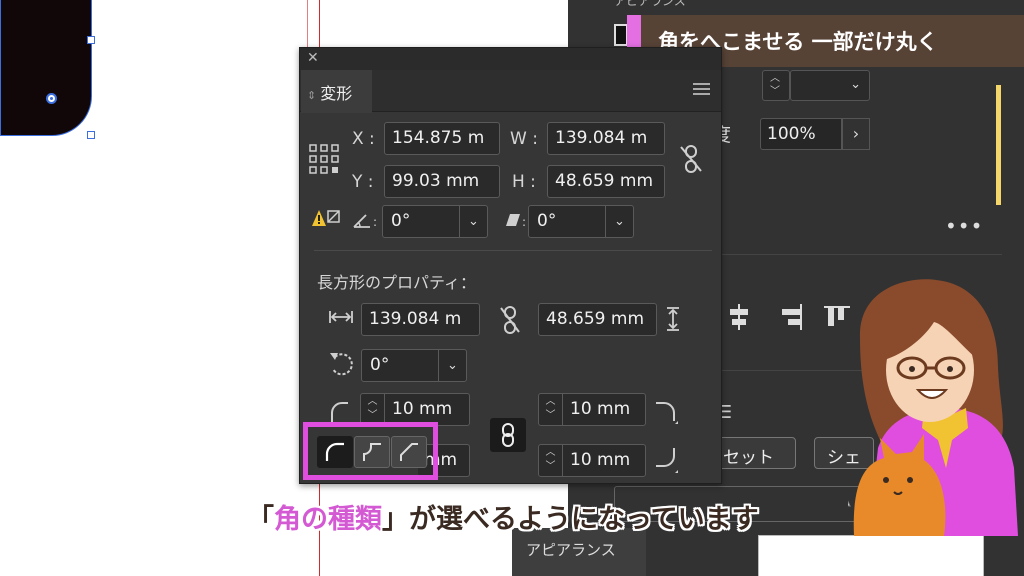 The width and height of the screenshot is (1024, 576). Describe the element at coordinates (363, 139) in the screenshot. I see `x-label: X :` at that location.